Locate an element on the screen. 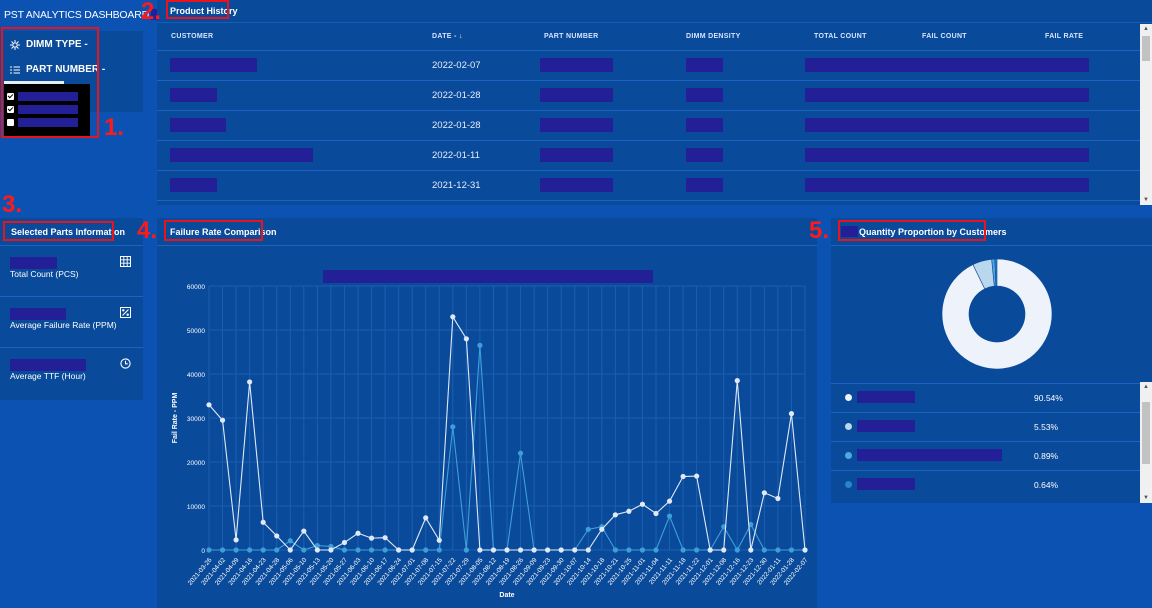 This screenshot has width=1152, height=608. percent-box-icon is located at coordinates (125, 312).